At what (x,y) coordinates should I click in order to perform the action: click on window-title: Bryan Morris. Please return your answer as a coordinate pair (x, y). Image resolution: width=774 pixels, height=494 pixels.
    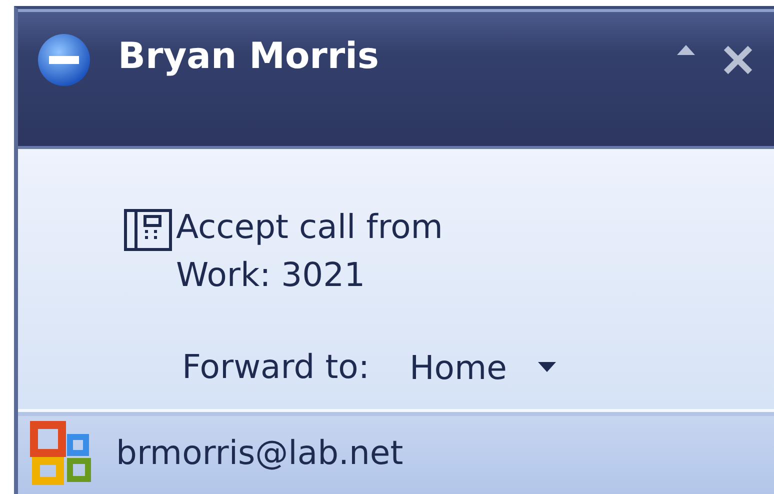
    Looking at the image, I should click on (249, 57).